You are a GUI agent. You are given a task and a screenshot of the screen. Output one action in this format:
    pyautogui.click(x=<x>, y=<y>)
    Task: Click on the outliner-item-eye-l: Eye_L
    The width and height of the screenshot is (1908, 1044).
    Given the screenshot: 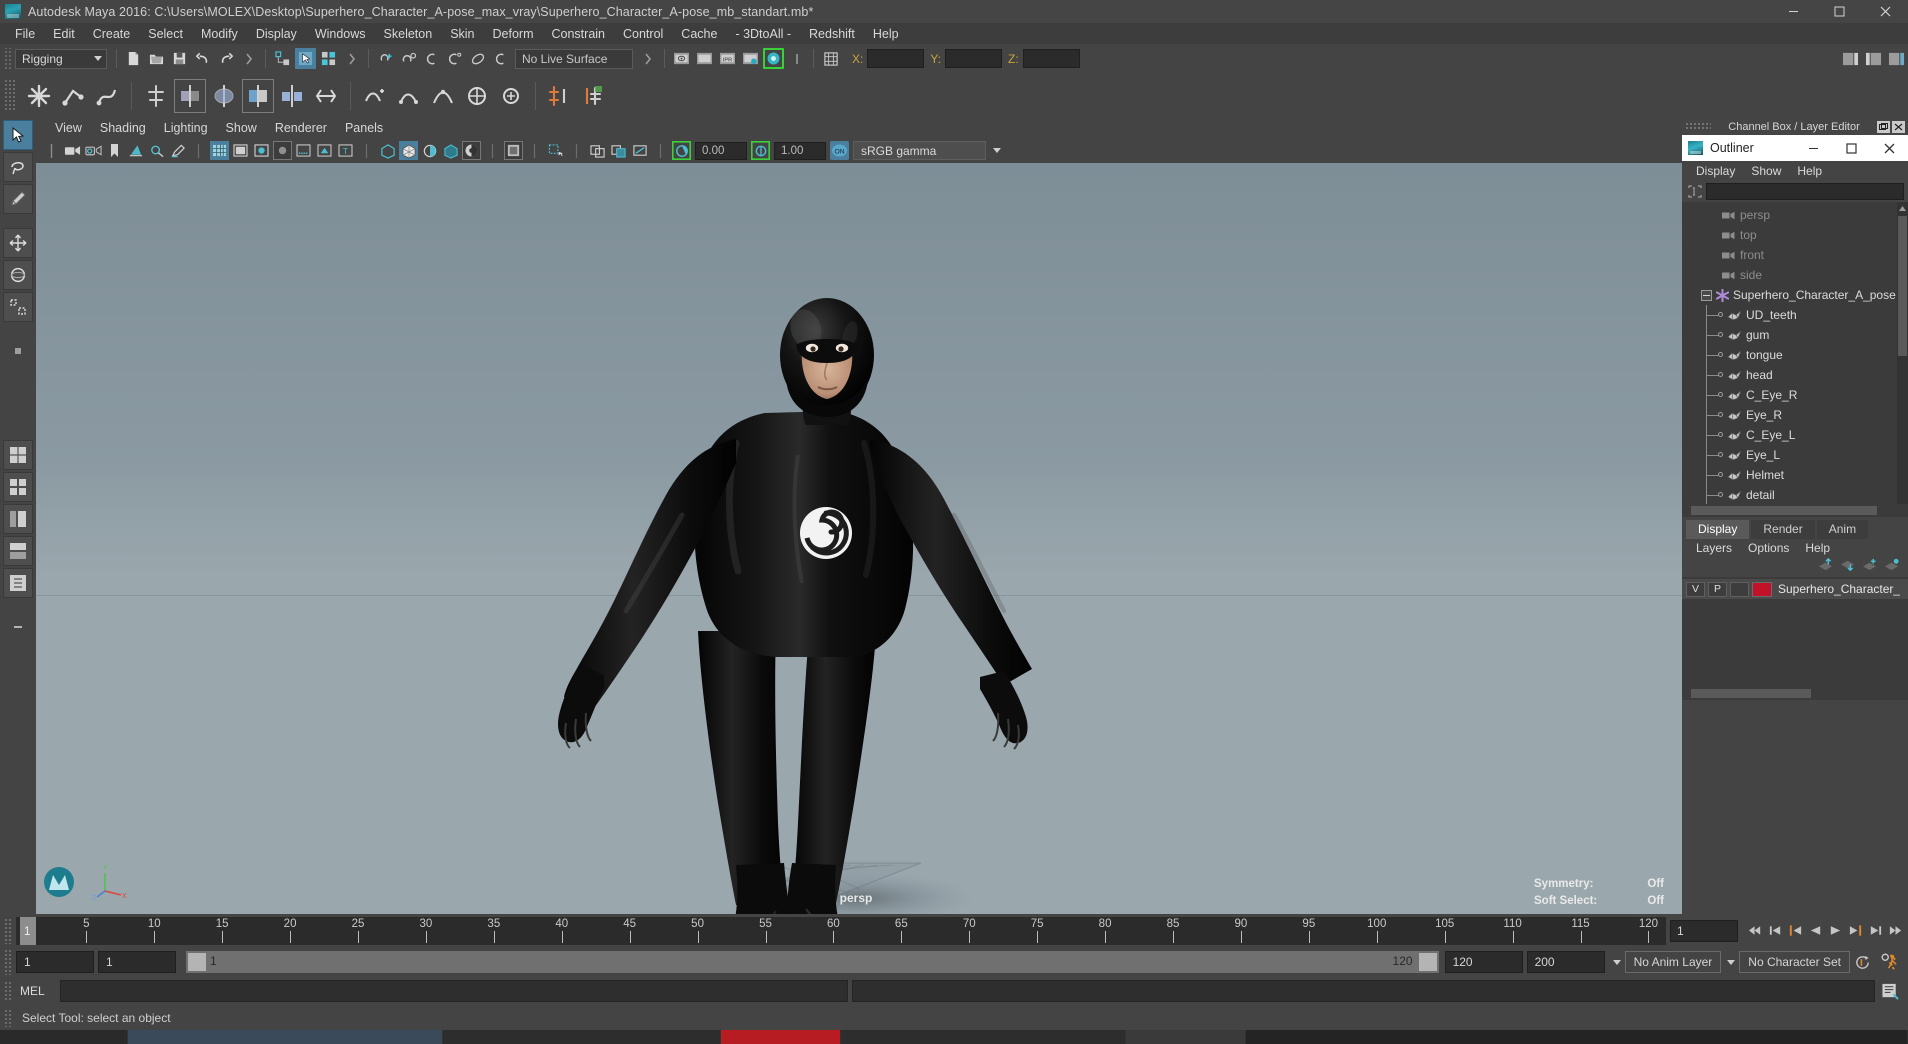 What is the action you would take?
    pyautogui.click(x=1795, y=455)
    